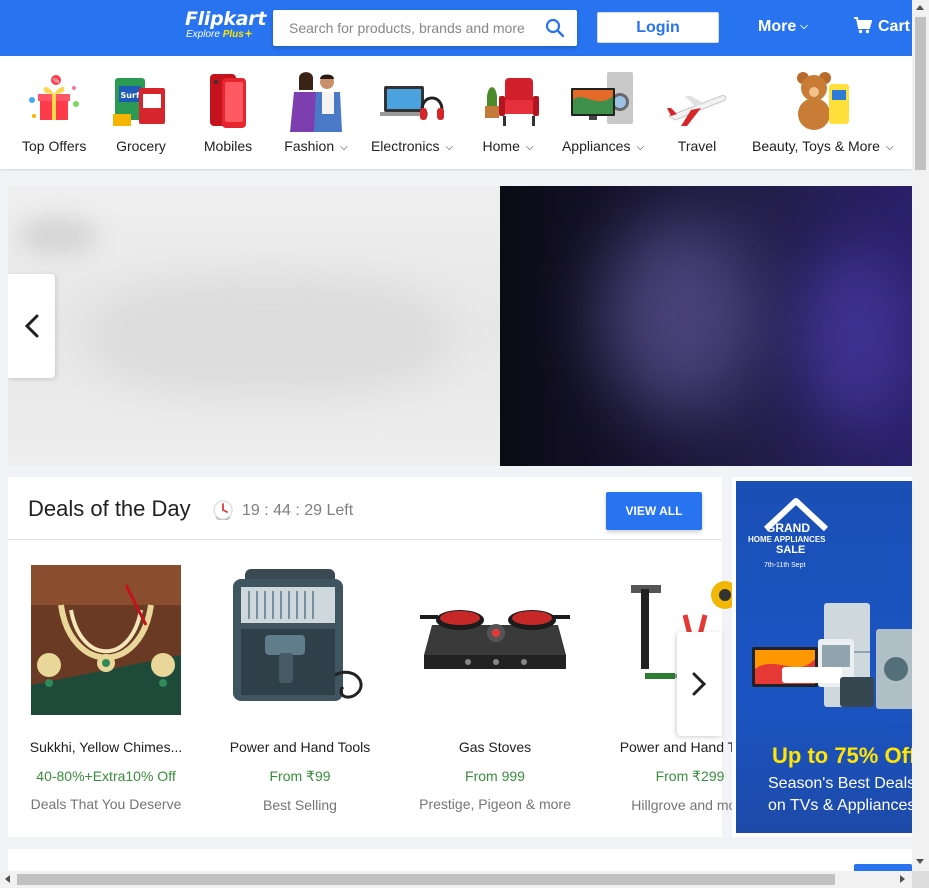  What do you see at coordinates (777, 26) in the screenshot?
I see `more-label: More` at bounding box center [777, 26].